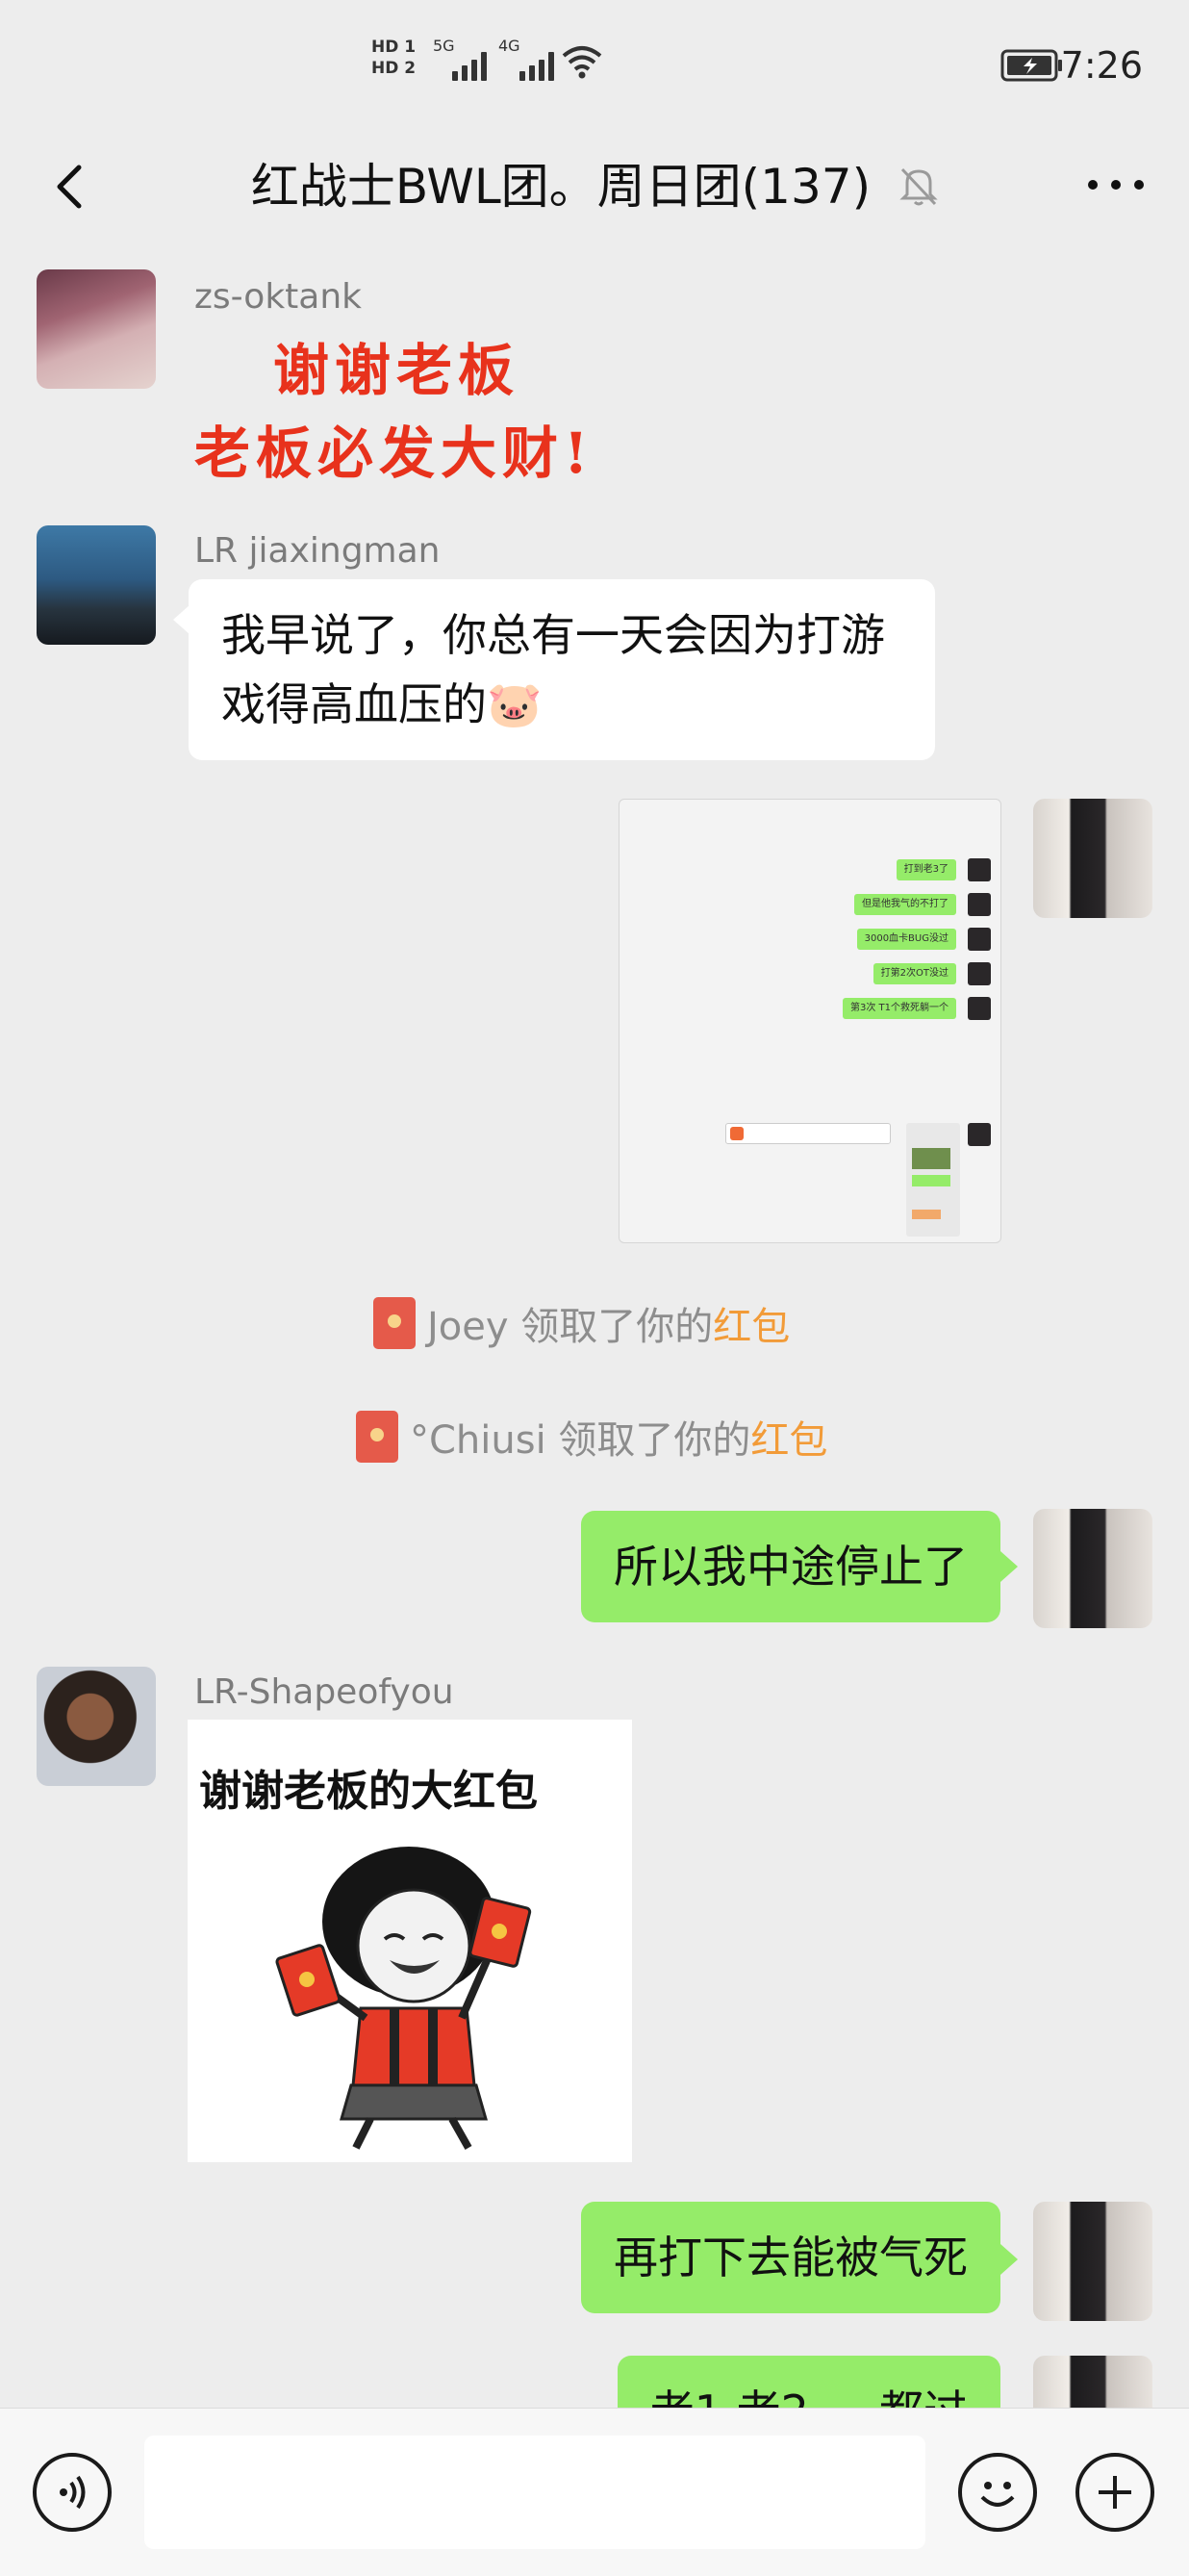 This screenshot has height=2576, width=1189. I want to click on red-packet-notice: °Chiusi 领取了你的红包, so click(591, 1437).